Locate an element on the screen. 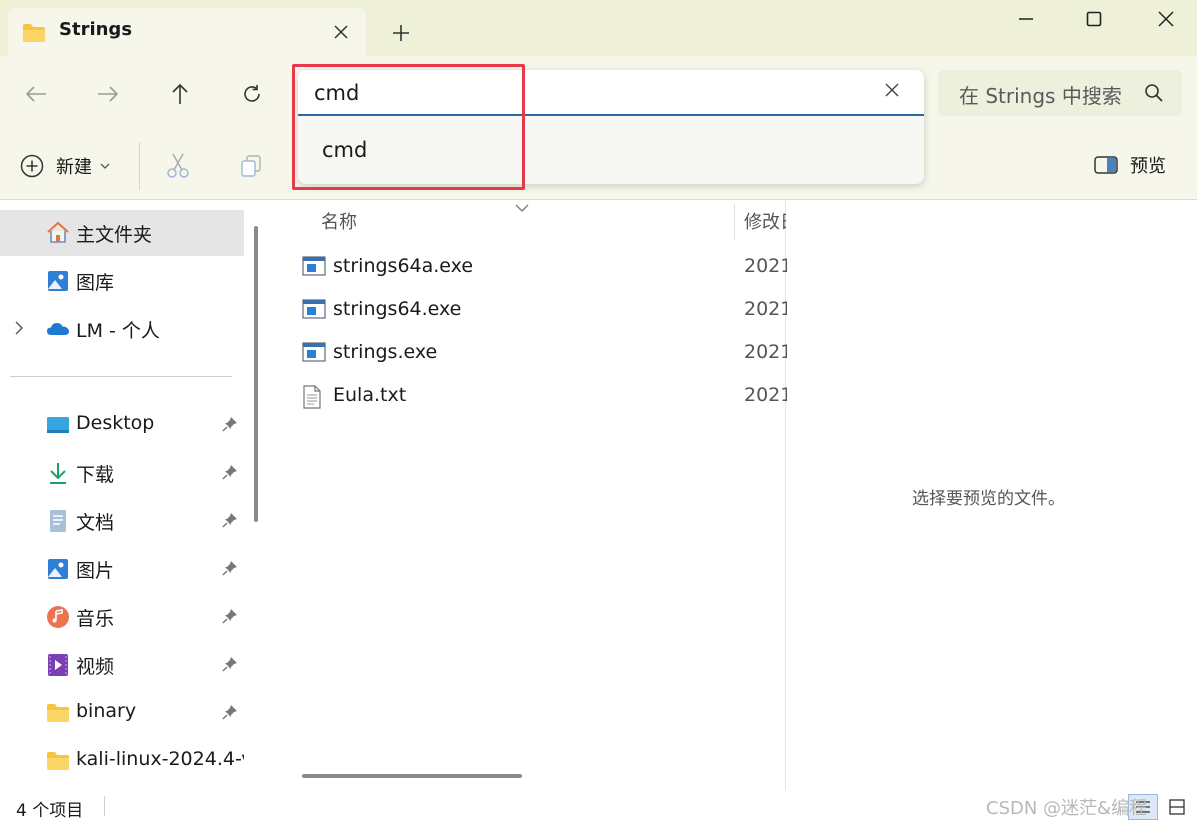 Image resolution: width=1197 pixels, height=825 pixels. copy-icon is located at coordinates (251, 166).